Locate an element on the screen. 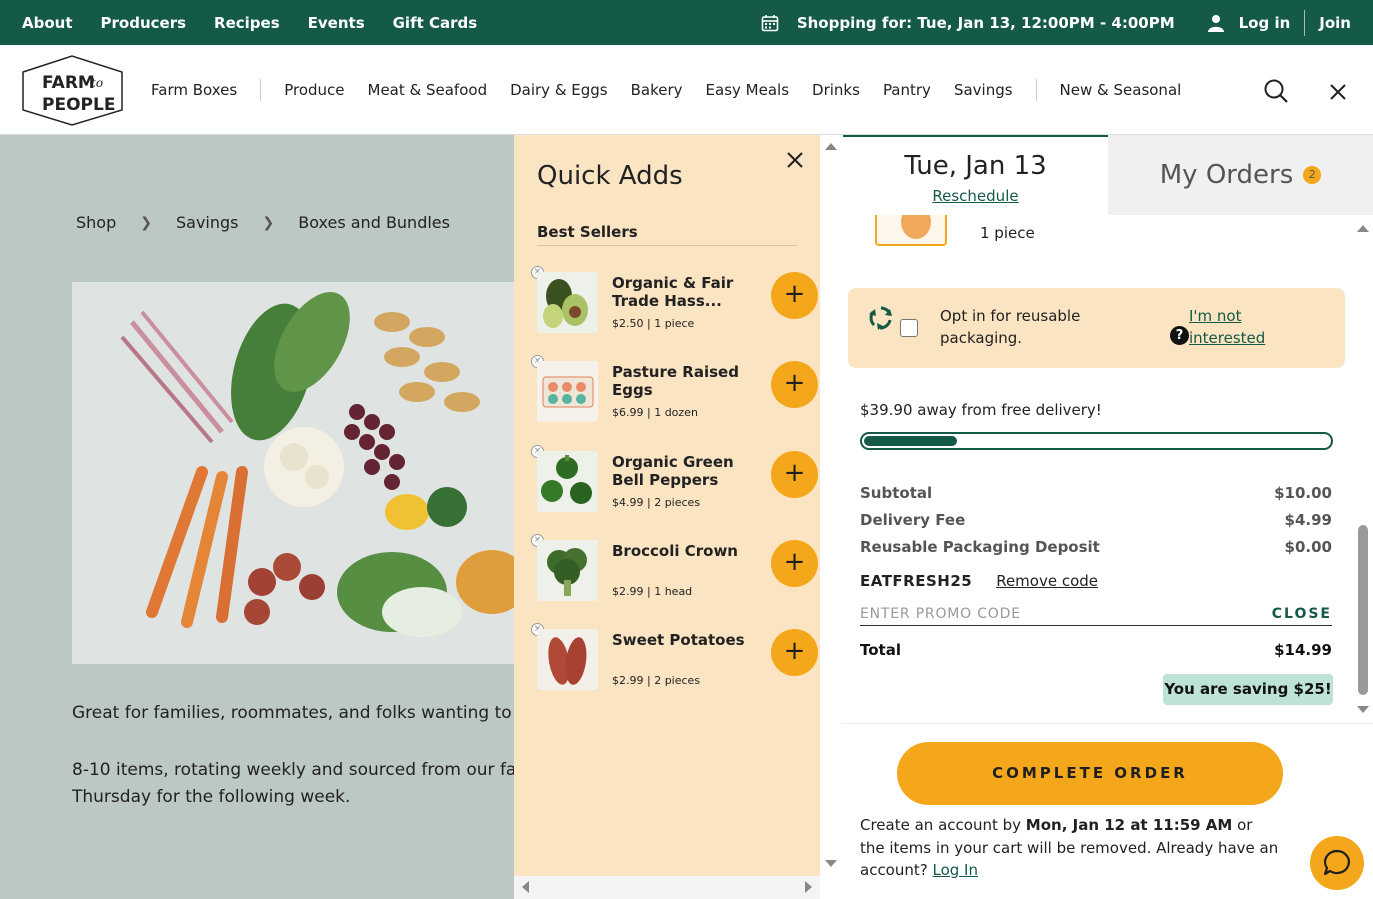  nav-farm-boxes: Farm Boxes is located at coordinates (194, 90).